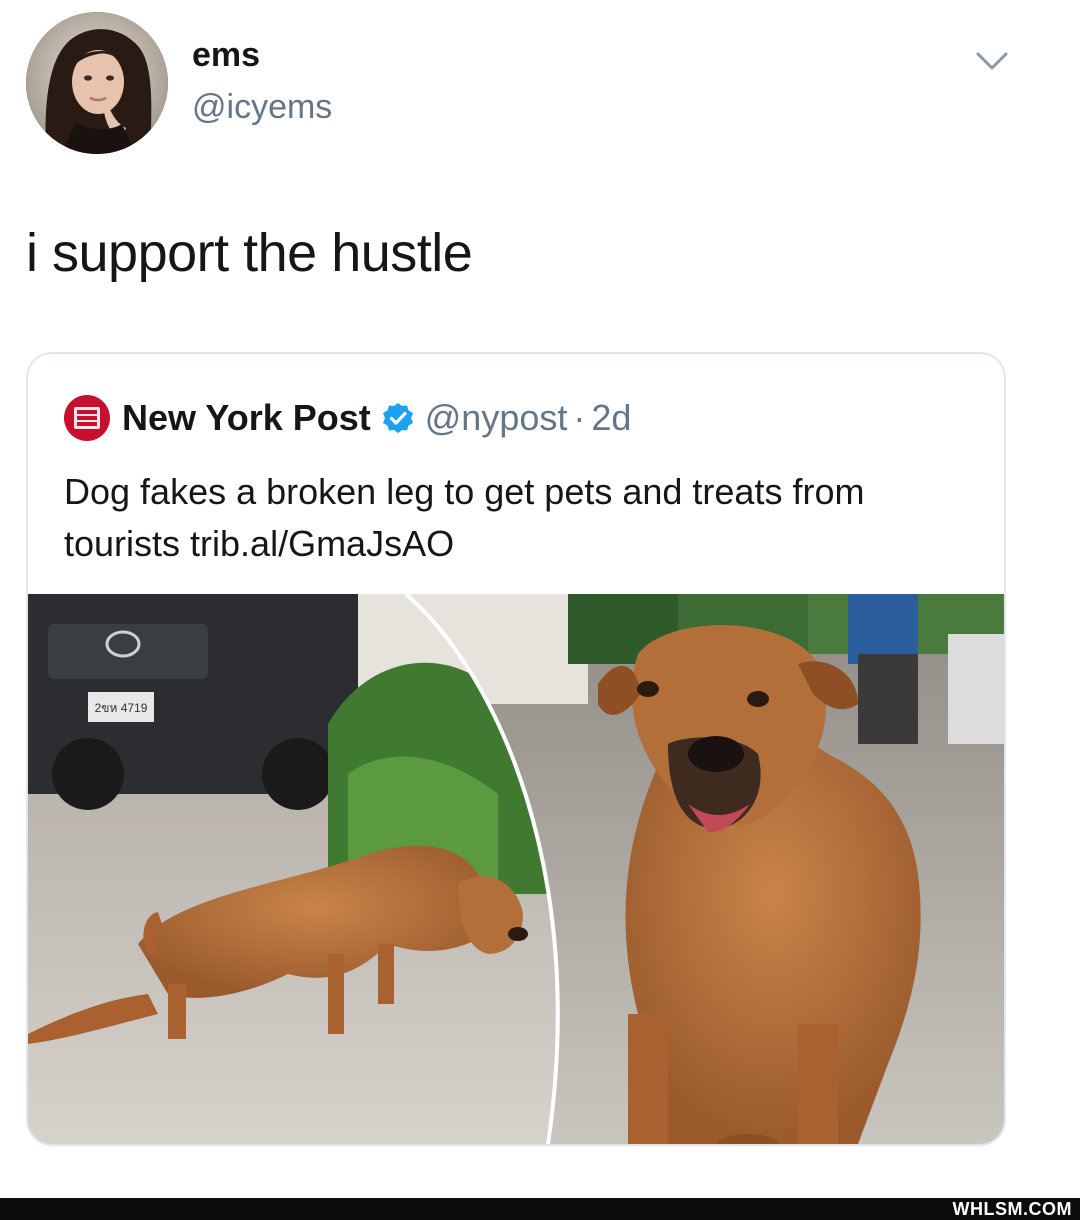 The width and height of the screenshot is (1080, 1220). I want to click on quoted-tweet-header: New York Post @nypost · 2d, so click(347, 418).